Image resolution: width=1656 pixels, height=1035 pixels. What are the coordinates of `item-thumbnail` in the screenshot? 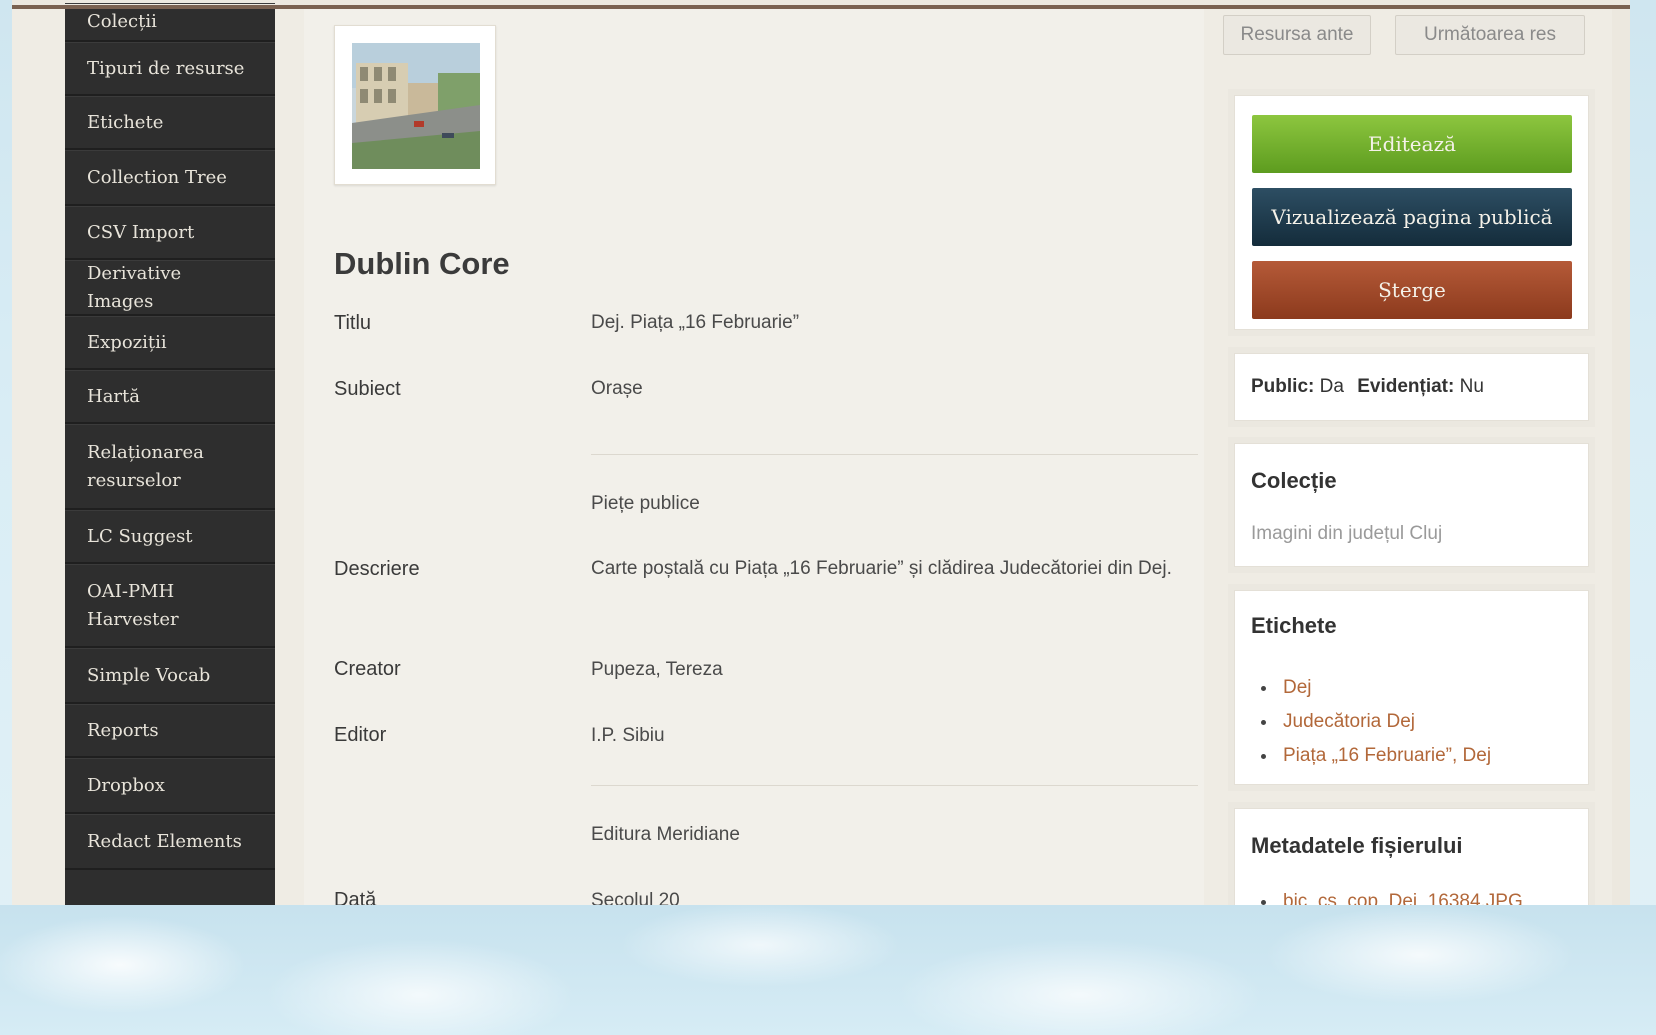 It's located at (415, 105).